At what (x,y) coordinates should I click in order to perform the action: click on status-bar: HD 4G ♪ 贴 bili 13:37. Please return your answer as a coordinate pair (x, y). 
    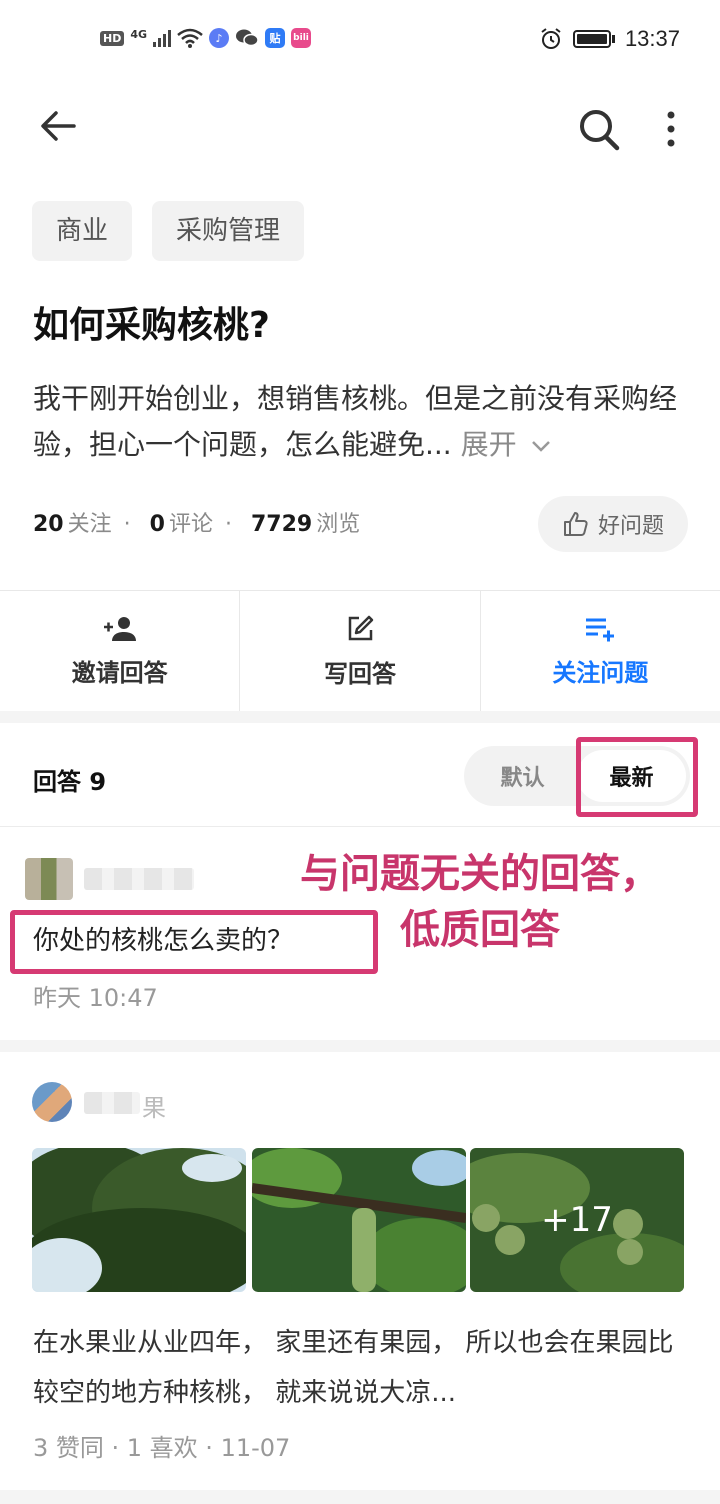
    Looking at the image, I should click on (360, 42).